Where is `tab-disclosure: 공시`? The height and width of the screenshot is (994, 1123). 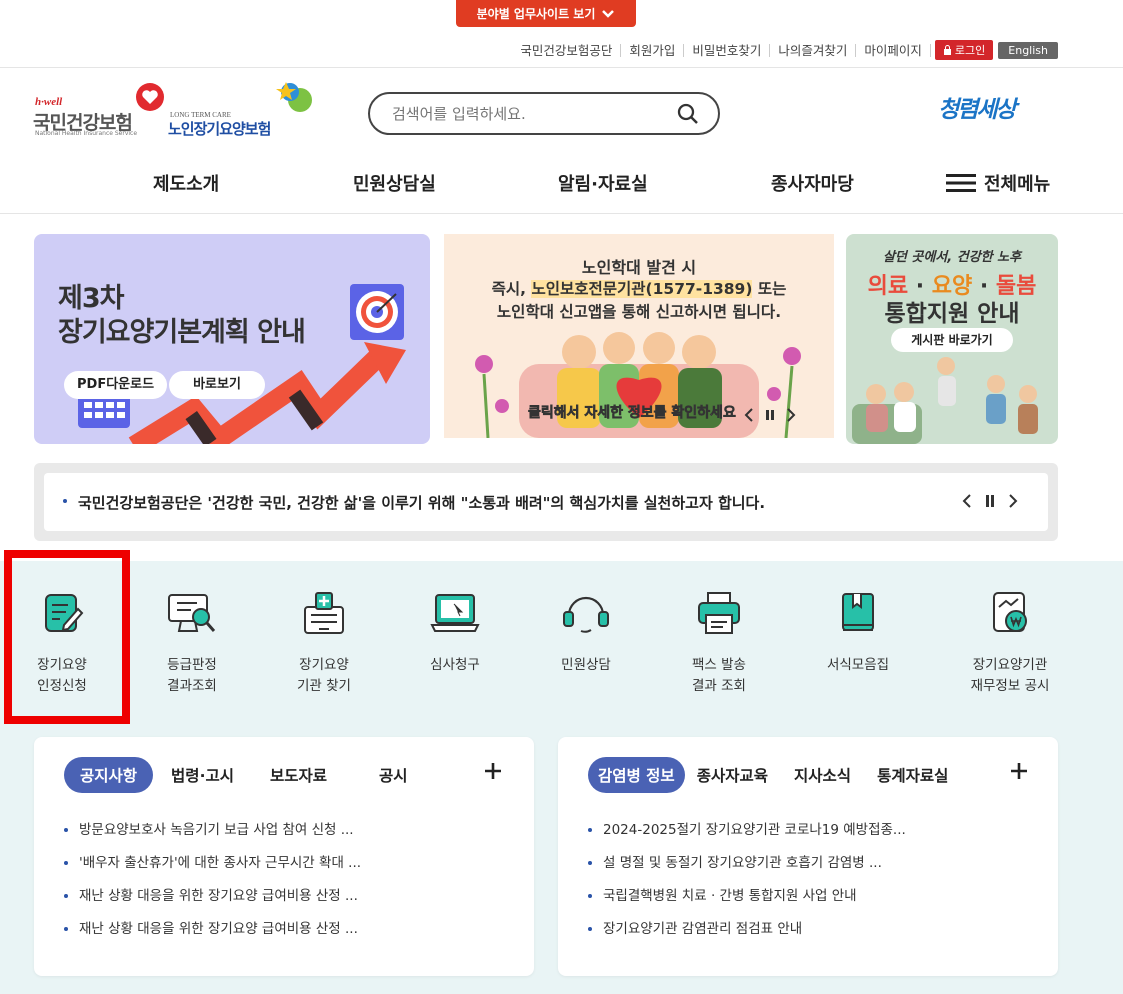 tab-disclosure: 공시 is located at coordinates (393, 775).